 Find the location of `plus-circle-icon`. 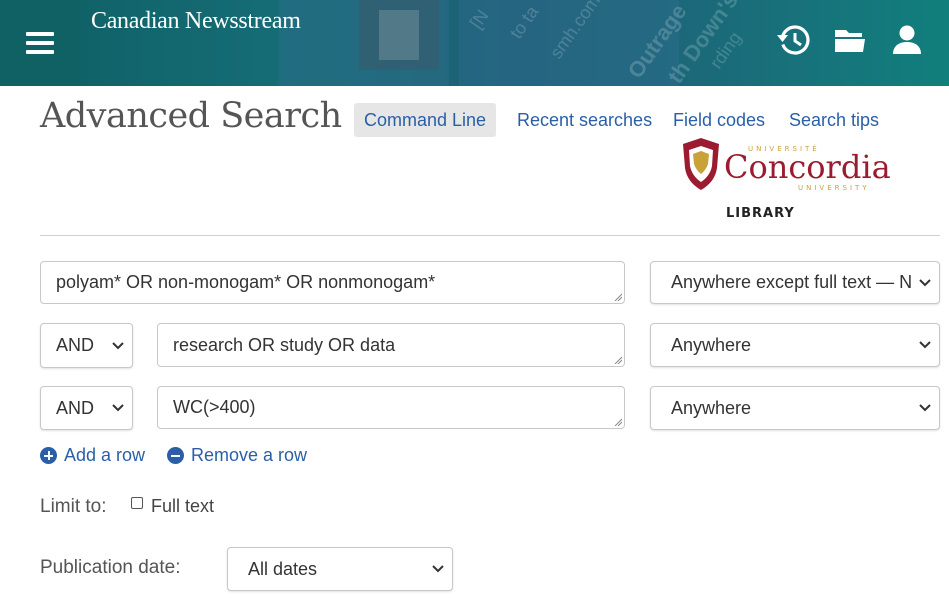

plus-circle-icon is located at coordinates (48, 455).